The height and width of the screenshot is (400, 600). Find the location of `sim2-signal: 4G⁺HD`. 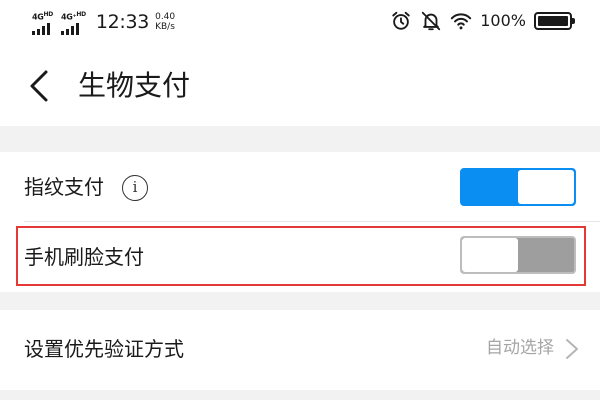

sim2-signal: 4G⁺HD is located at coordinates (73, 22).